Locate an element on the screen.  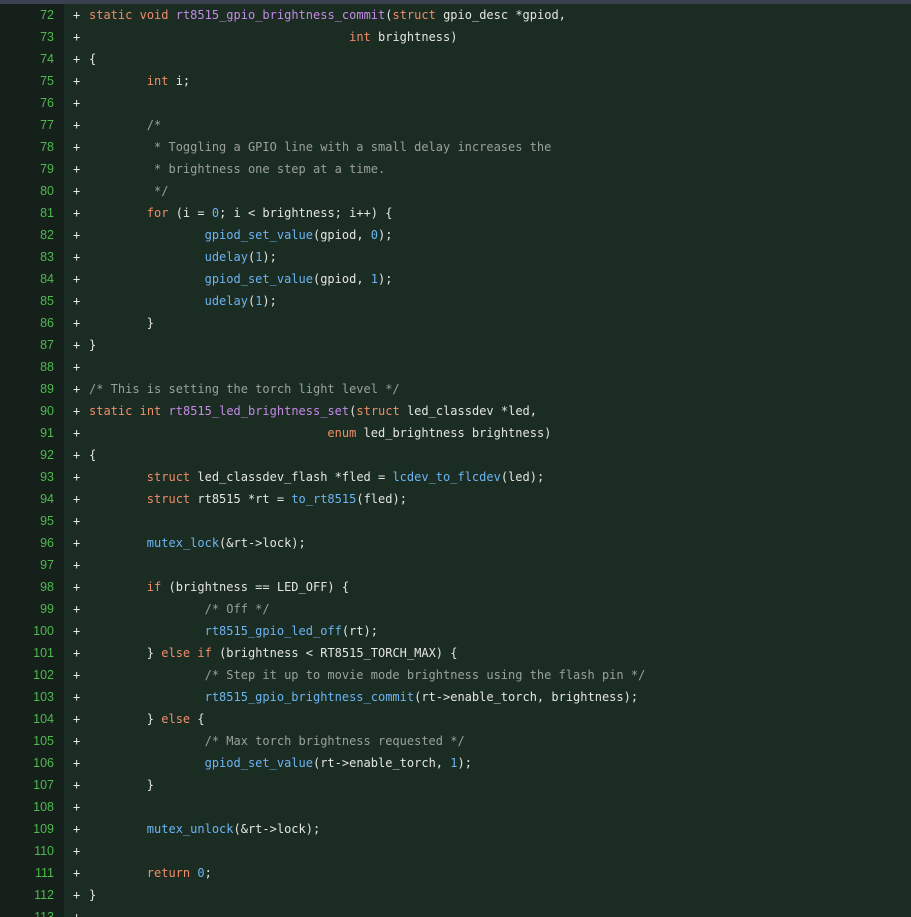
code-token: (brightness < RT8515_TORCH_MAX) { is located at coordinates (334, 653).